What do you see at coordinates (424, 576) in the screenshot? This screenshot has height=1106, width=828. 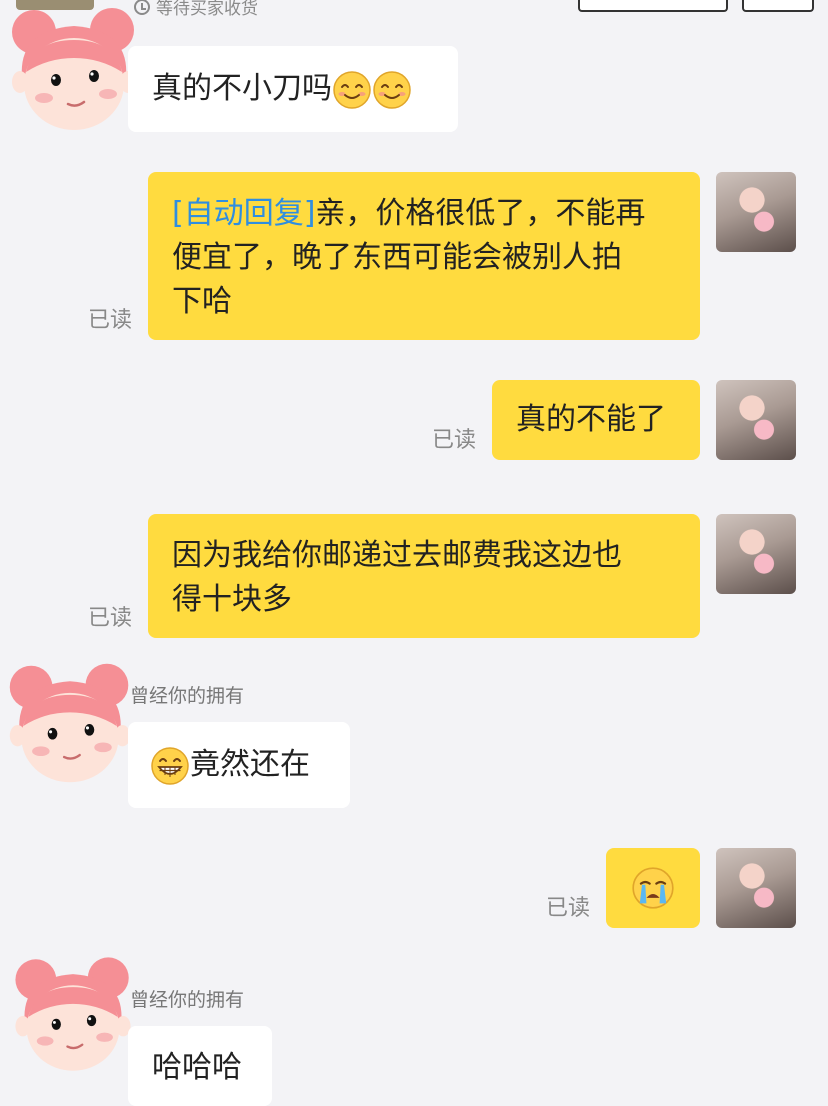 I see `message-bubble: 因为我给你邮递过去邮费我这边也 得十块多` at bounding box center [424, 576].